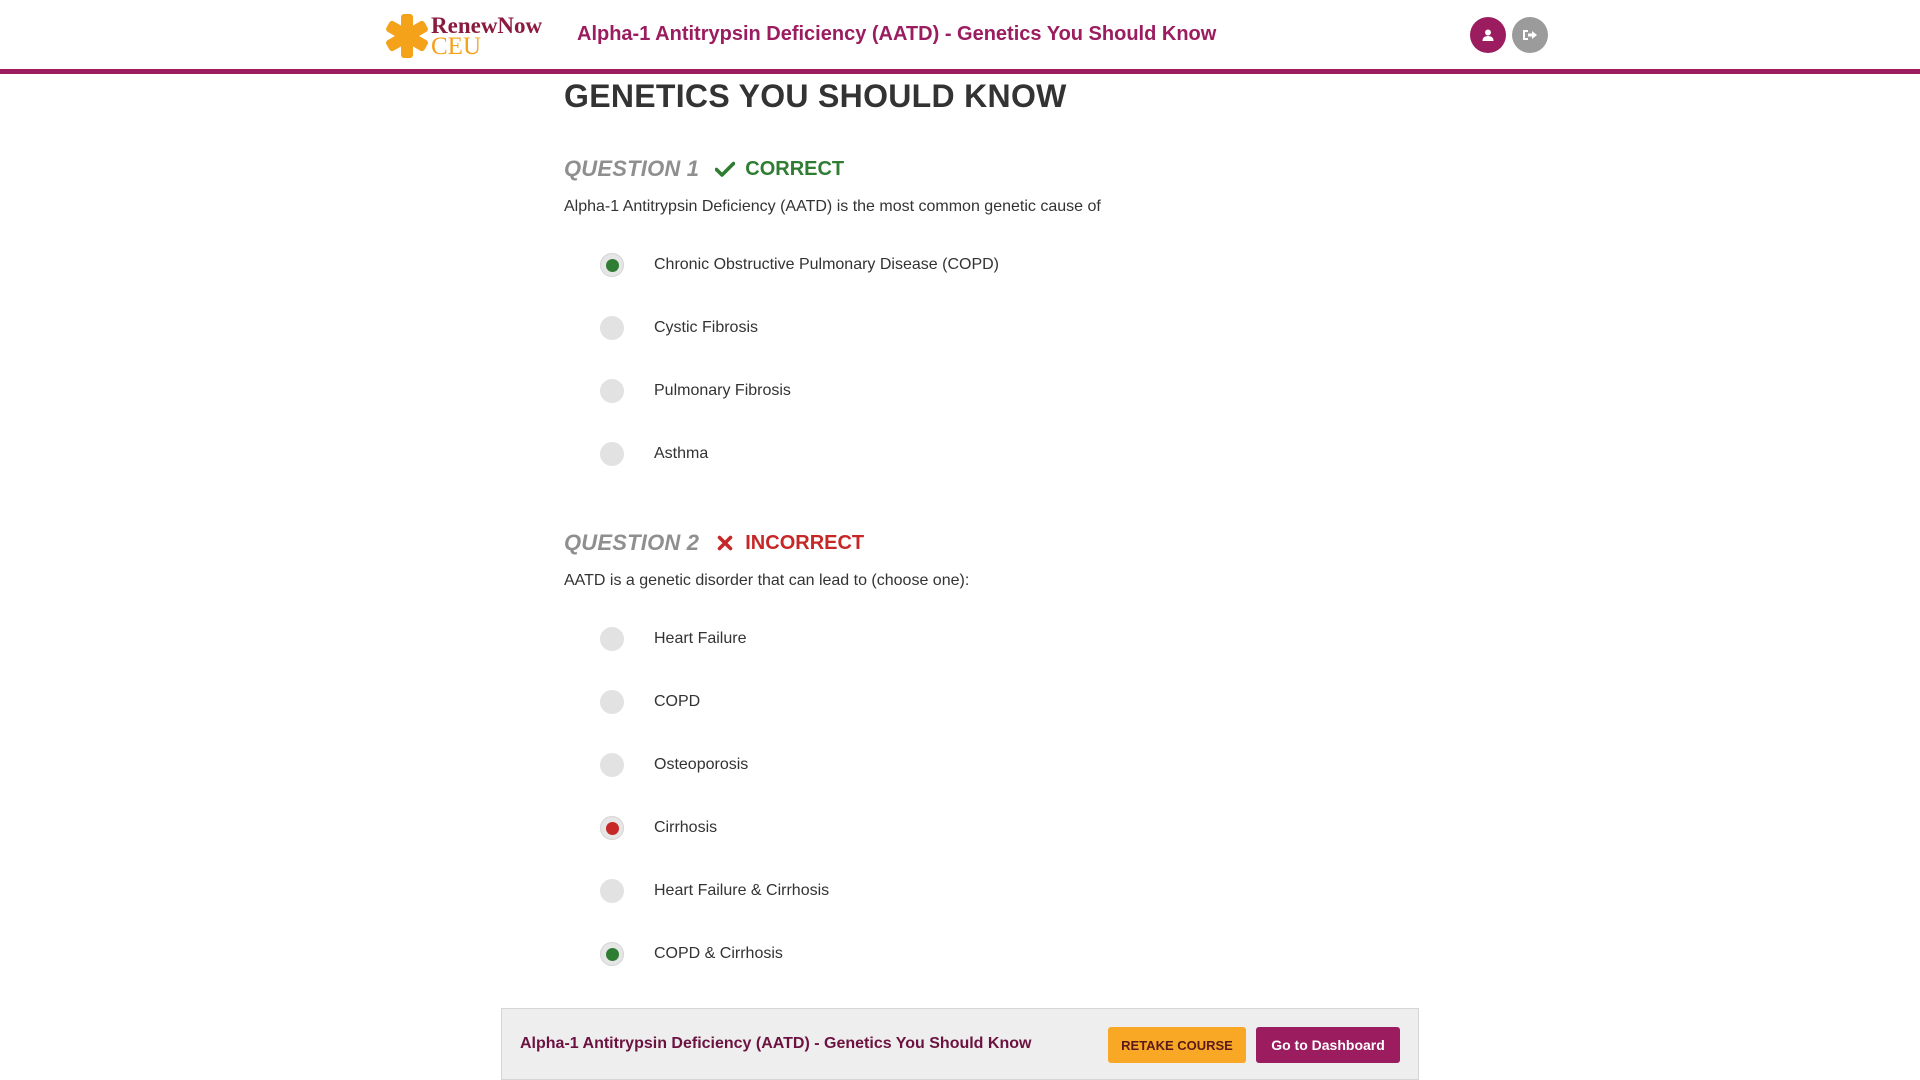  What do you see at coordinates (612, 265) in the screenshot?
I see `radio-selected-correct` at bounding box center [612, 265].